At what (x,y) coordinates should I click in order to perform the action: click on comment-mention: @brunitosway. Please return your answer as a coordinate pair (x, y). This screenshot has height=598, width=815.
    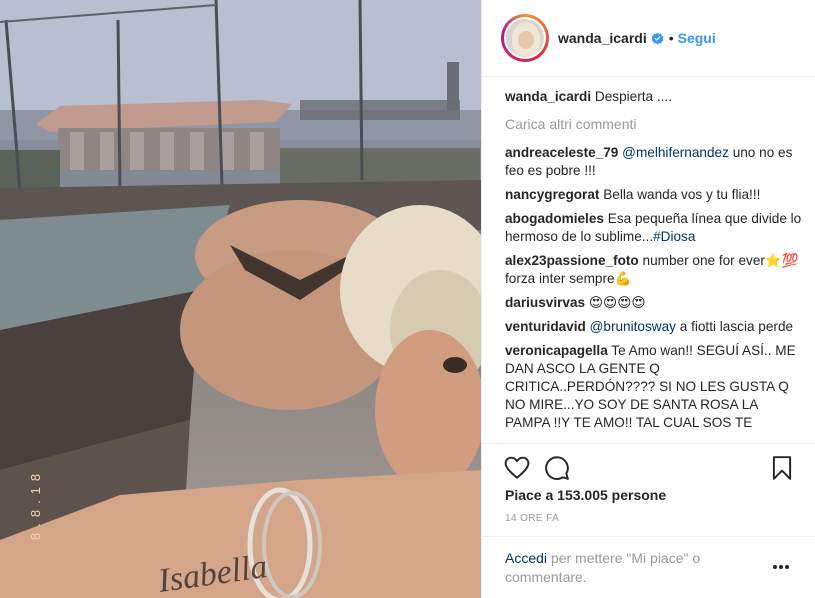
    Looking at the image, I should click on (633, 326).